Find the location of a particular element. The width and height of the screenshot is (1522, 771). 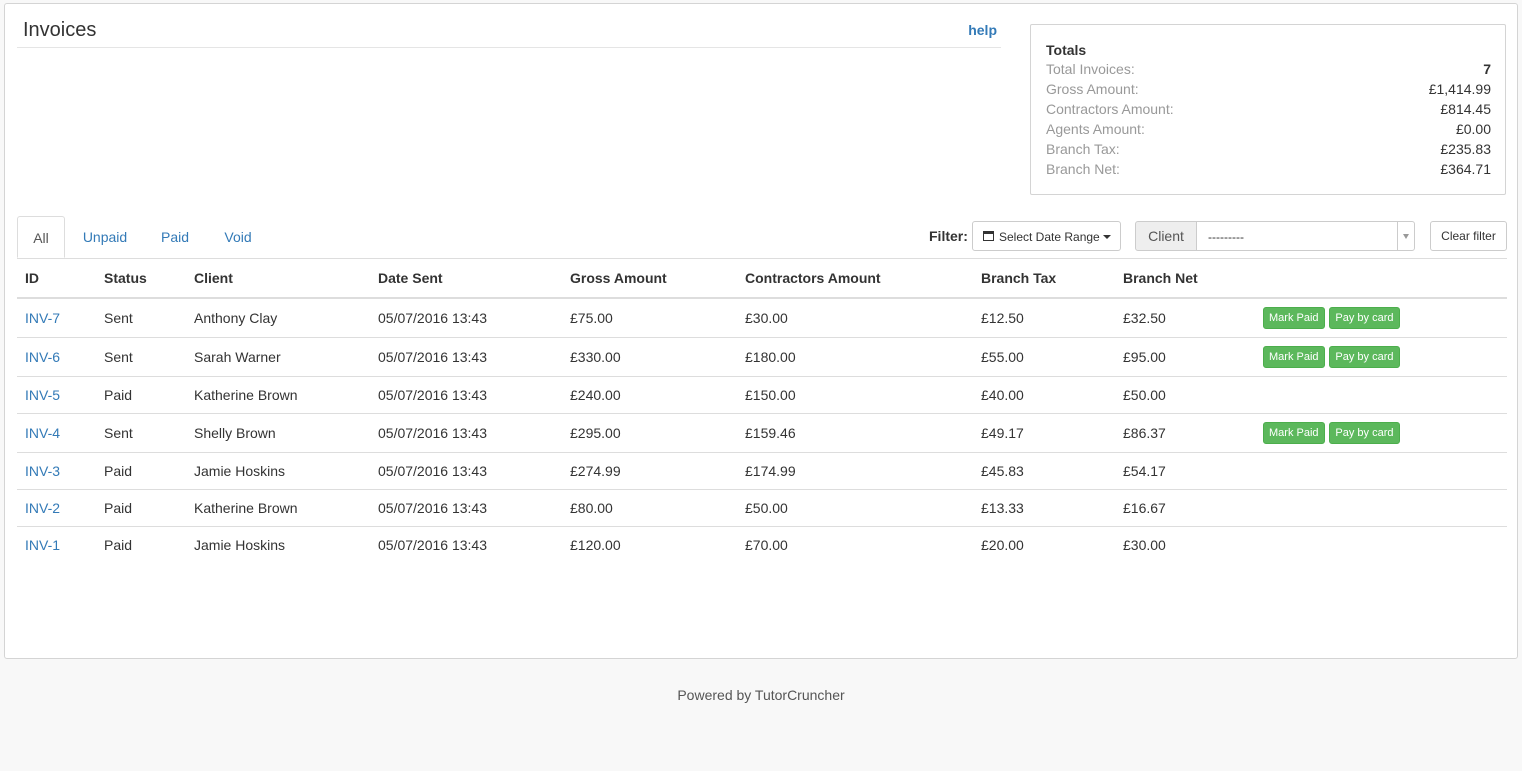

column-header-date-sent: Date Sent is located at coordinates (466, 278).